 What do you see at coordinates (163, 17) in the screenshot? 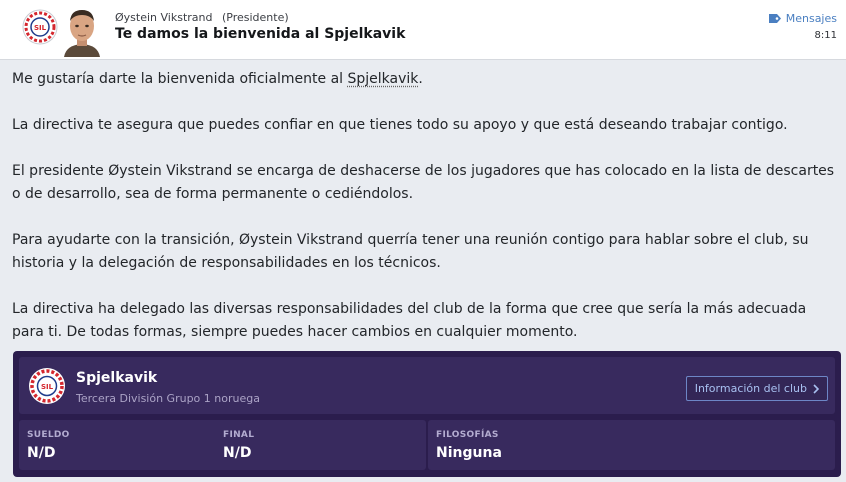
I see `sender-name: Øystein Vikstrand` at bounding box center [163, 17].